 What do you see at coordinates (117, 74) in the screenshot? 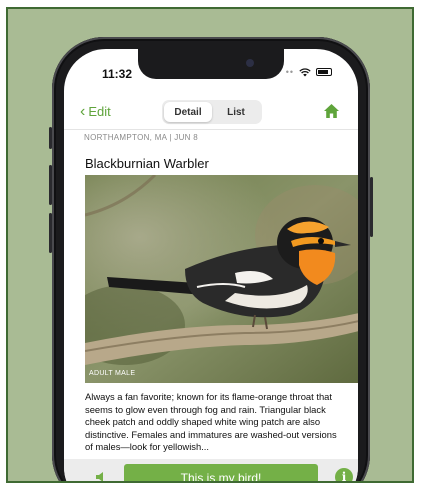
I see `status-time: 11:32` at bounding box center [117, 74].